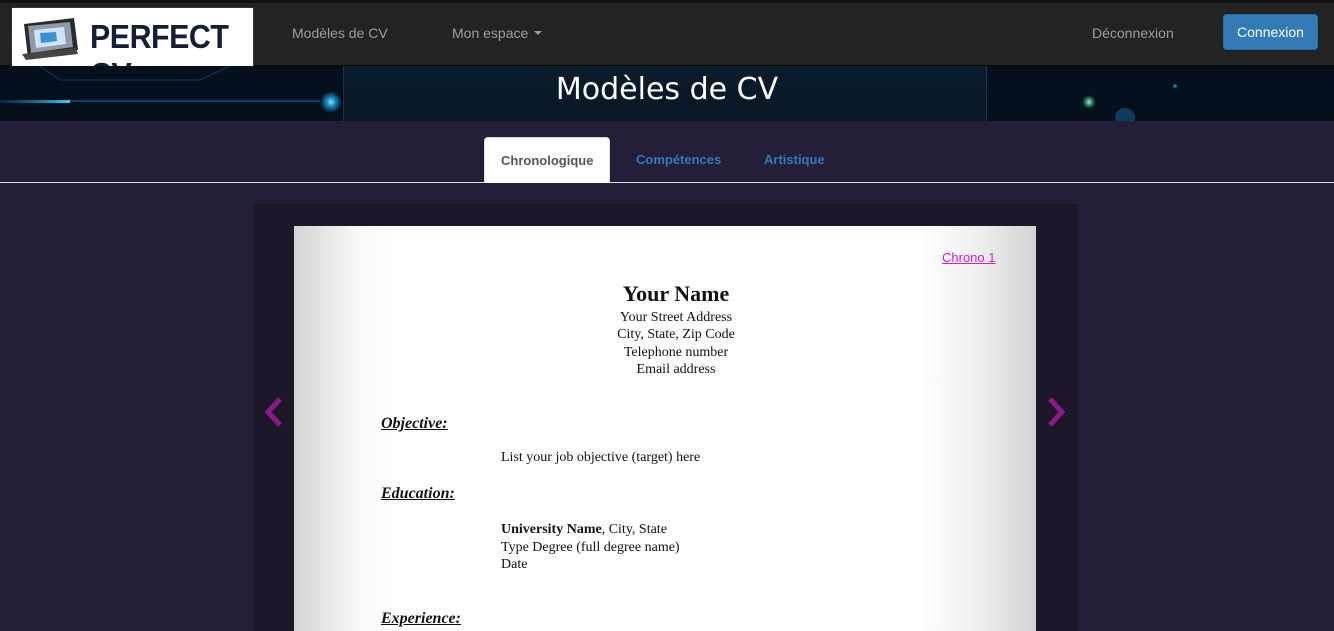 The width and height of the screenshot is (1334, 631). What do you see at coordinates (1133, 33) in the screenshot?
I see `logout-link: Déconnexion` at bounding box center [1133, 33].